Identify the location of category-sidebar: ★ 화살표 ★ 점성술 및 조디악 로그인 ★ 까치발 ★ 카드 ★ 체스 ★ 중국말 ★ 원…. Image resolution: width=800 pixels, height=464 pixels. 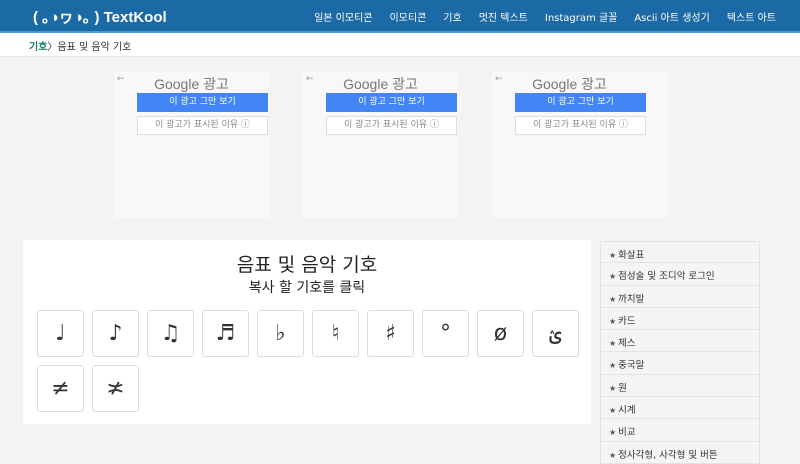
(680, 352).